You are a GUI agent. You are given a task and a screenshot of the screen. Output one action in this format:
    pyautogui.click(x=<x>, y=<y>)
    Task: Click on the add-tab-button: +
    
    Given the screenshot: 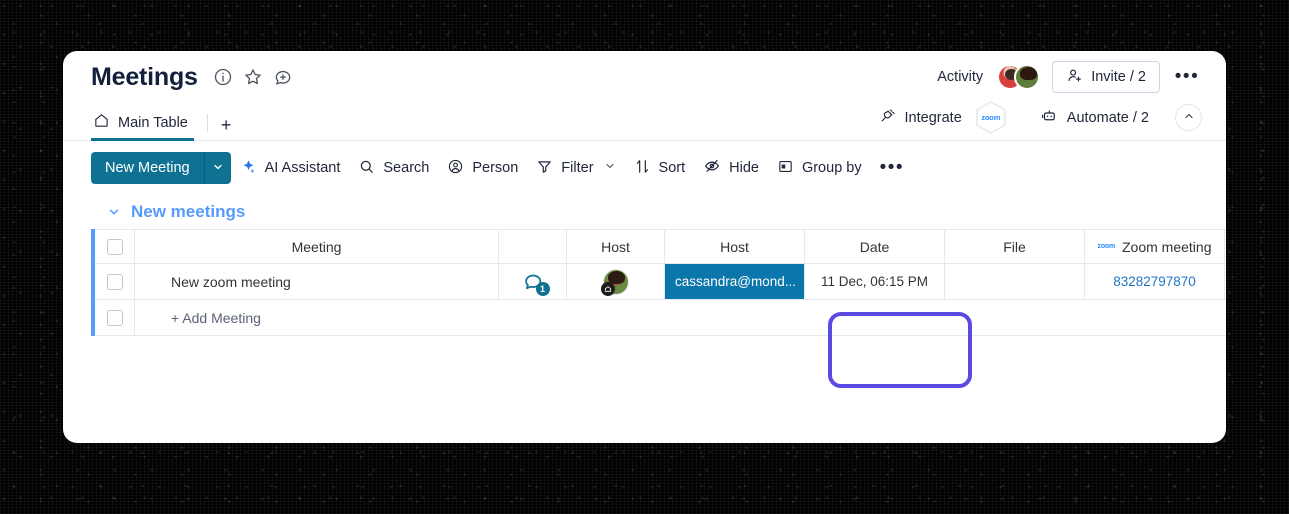 What is the action you would take?
    pyautogui.click(x=226, y=128)
    